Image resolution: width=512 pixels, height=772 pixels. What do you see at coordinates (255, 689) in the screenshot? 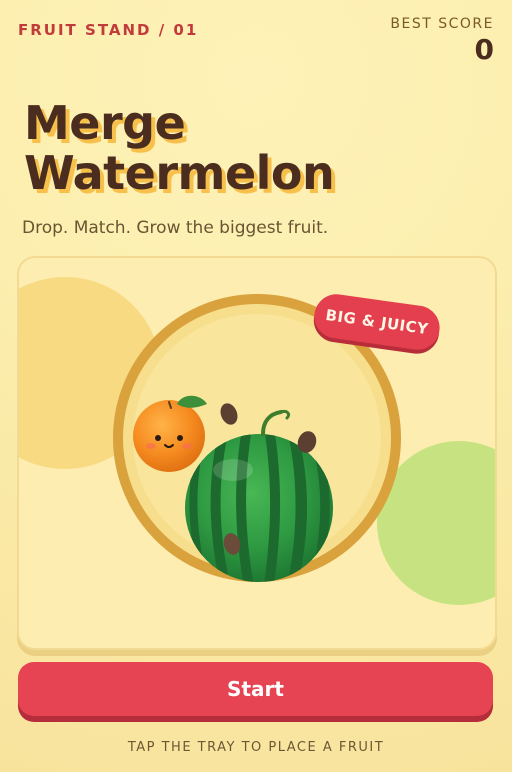
I see `start-button: Start` at bounding box center [255, 689].